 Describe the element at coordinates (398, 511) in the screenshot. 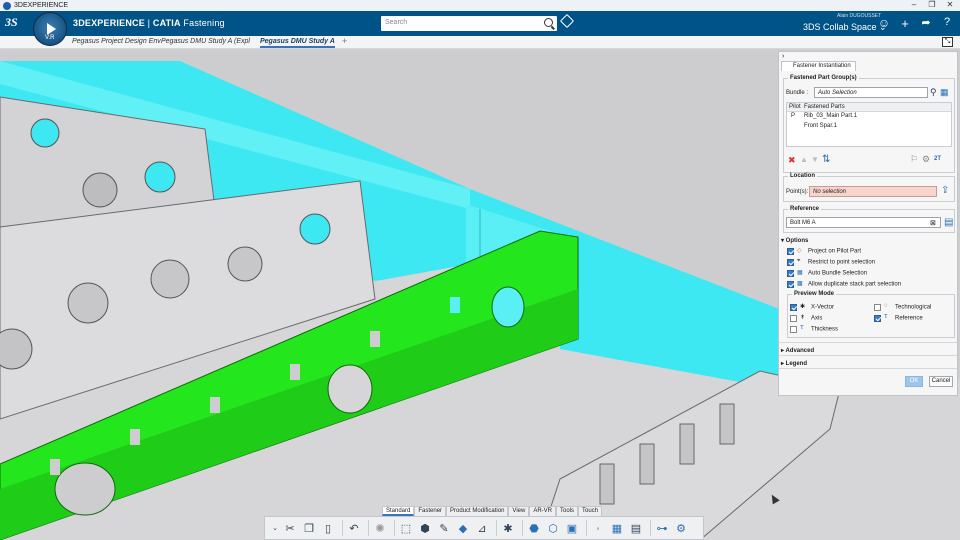

I see `tab-standard: Standard` at that location.